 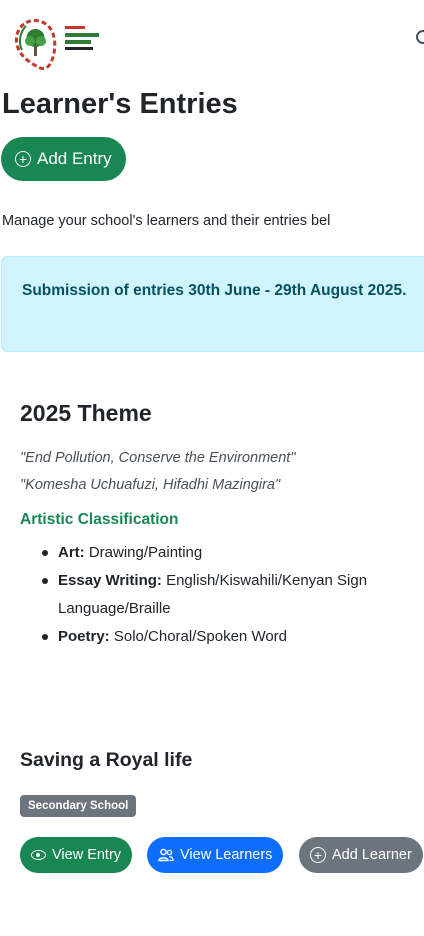 I want to click on search-icon, so click(x=420, y=37).